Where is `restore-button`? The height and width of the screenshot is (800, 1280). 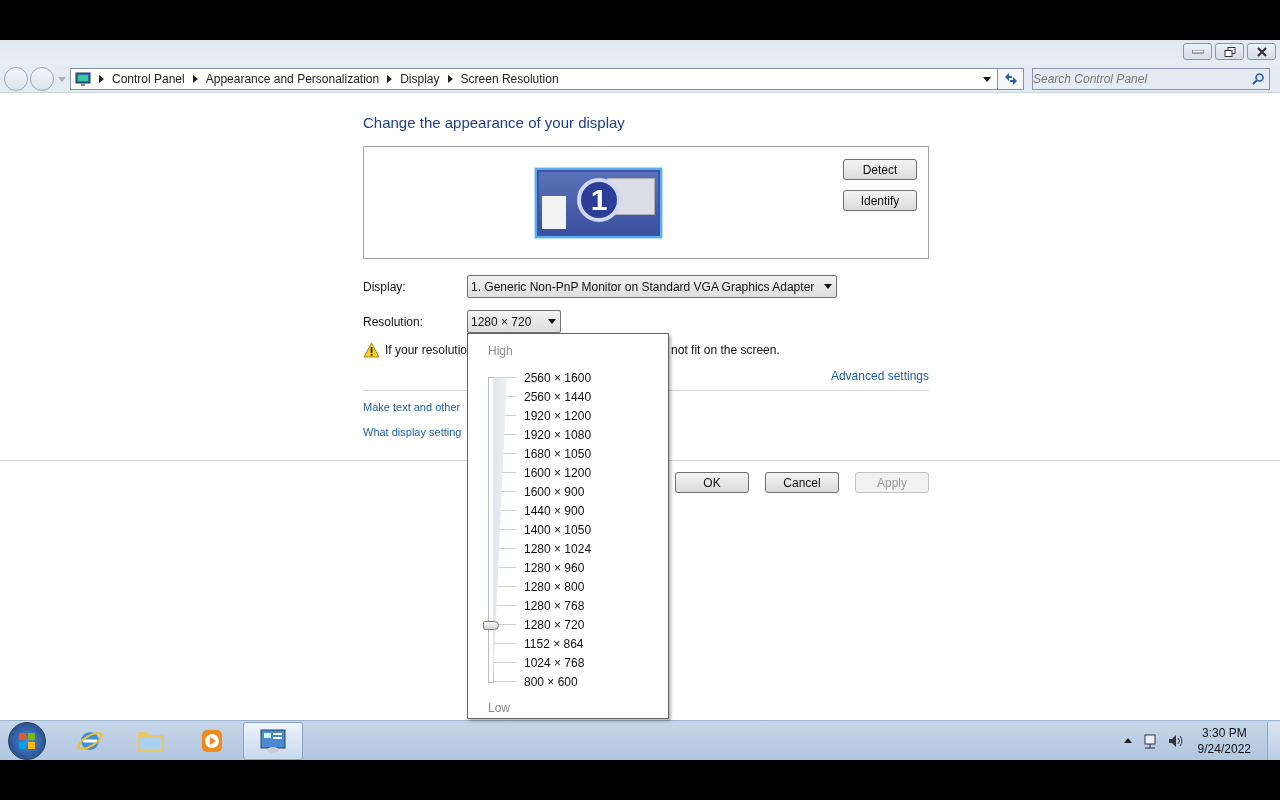 restore-button is located at coordinates (1229, 51).